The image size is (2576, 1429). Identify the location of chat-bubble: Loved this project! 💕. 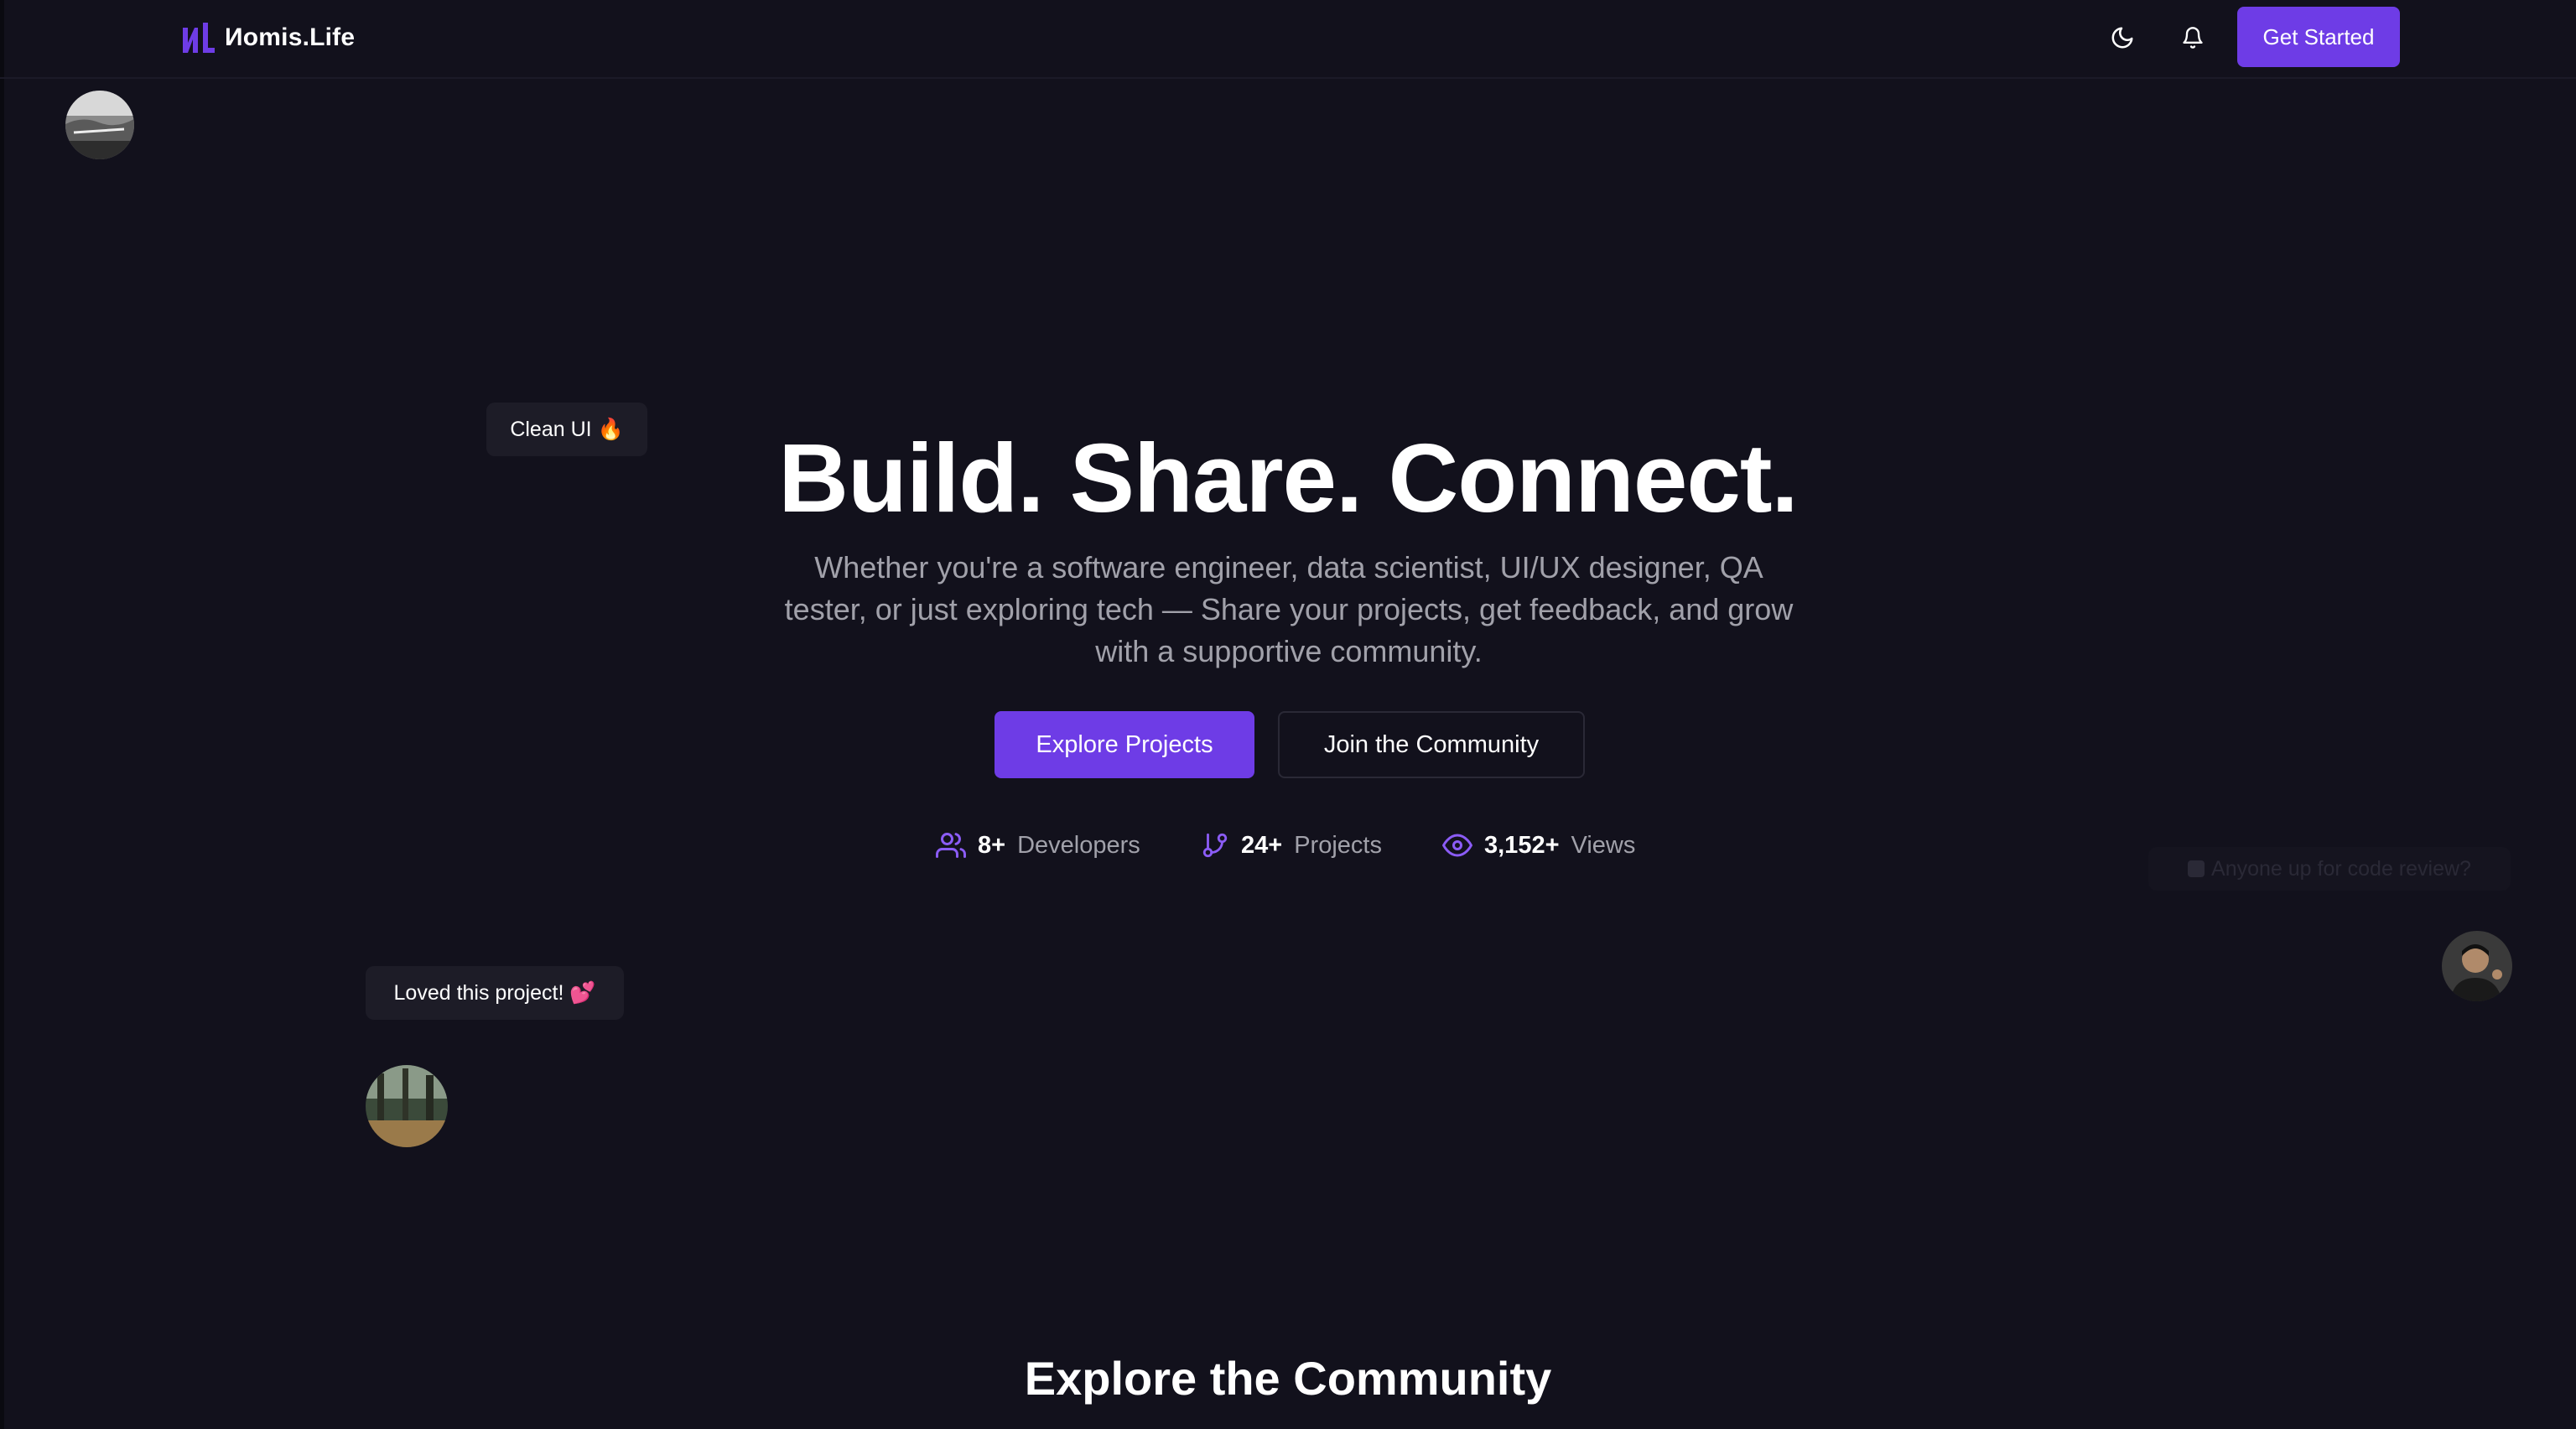
(495, 993).